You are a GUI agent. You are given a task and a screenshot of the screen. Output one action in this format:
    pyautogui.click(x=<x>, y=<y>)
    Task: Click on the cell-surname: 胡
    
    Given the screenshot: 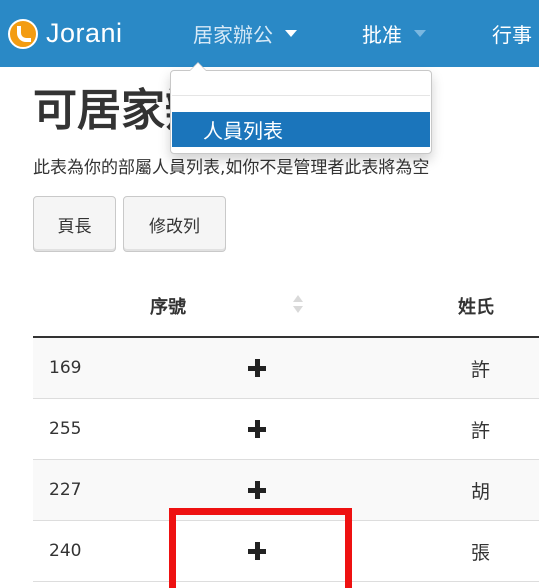 What is the action you would take?
    pyautogui.click(x=481, y=491)
    